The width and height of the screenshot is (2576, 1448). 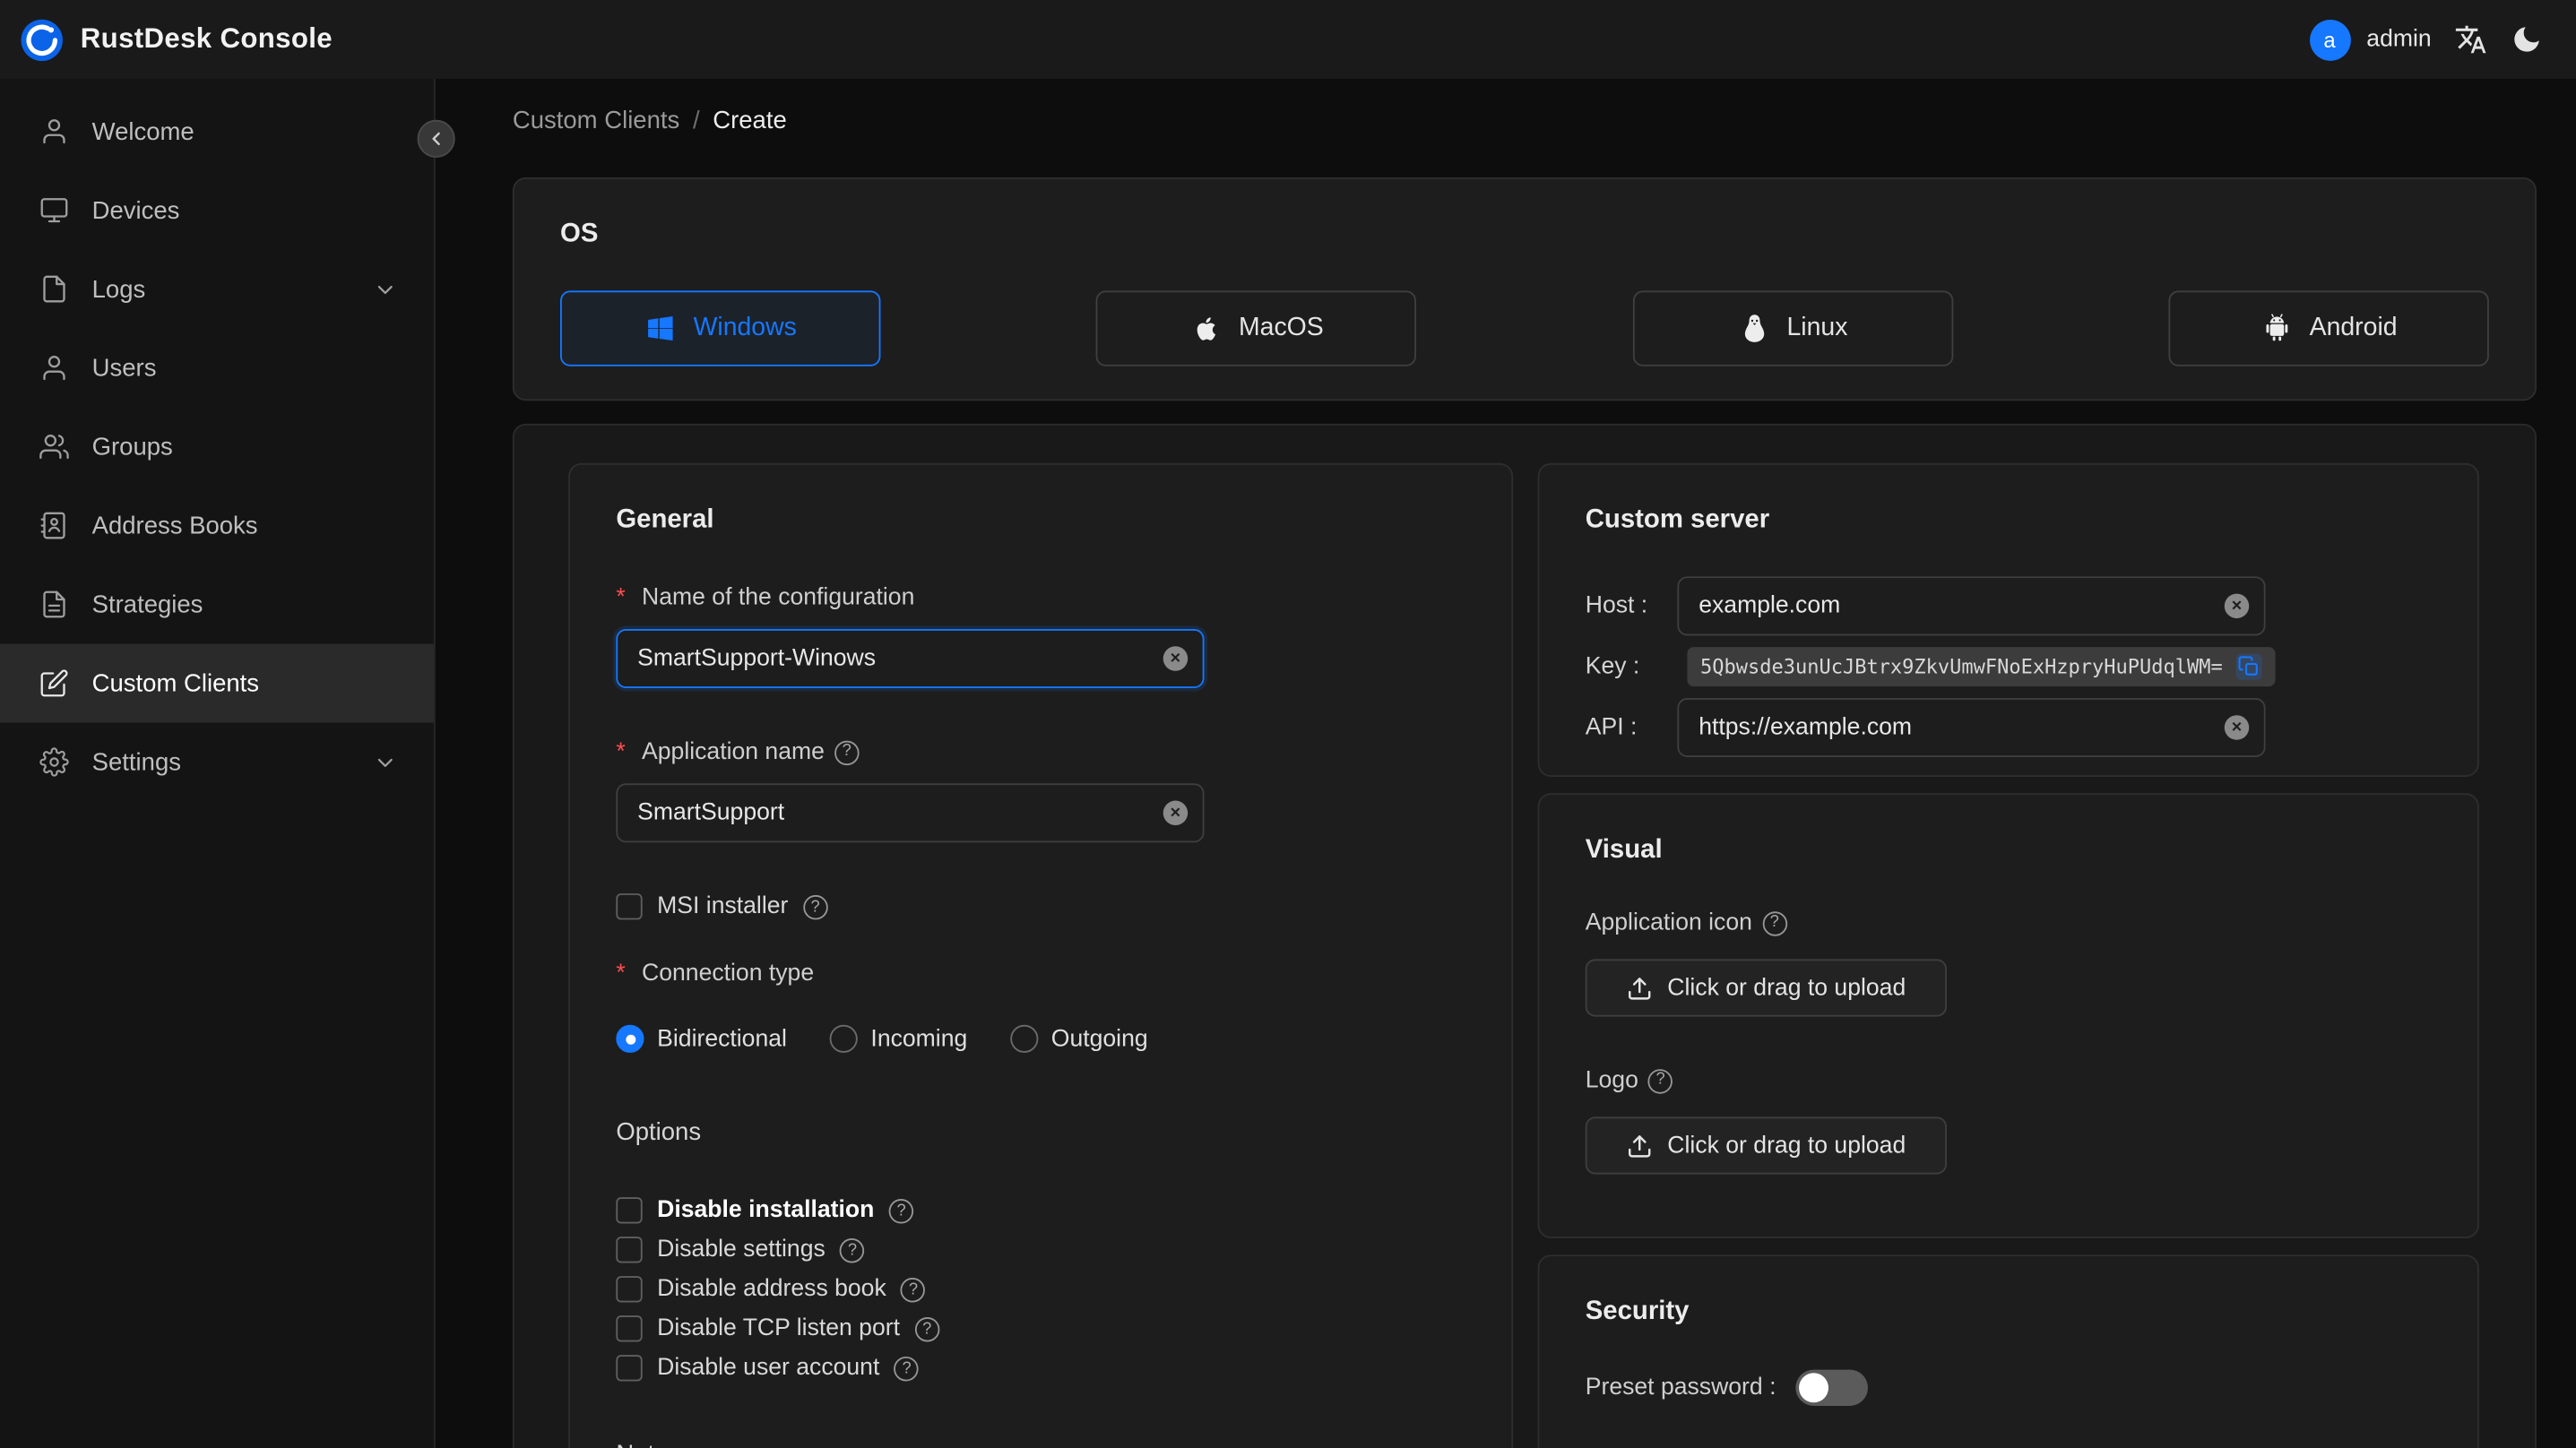 What do you see at coordinates (42, 39) in the screenshot?
I see `rustdesk-logo-icon` at bounding box center [42, 39].